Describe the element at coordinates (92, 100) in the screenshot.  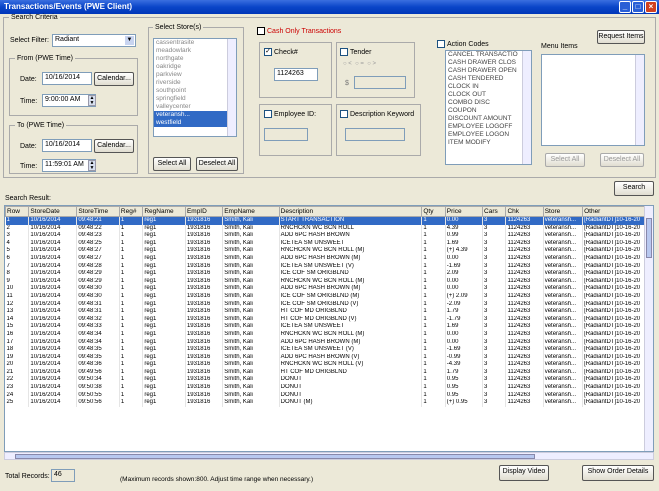
I see `from-time-spinner: ▲ ▼` at that location.